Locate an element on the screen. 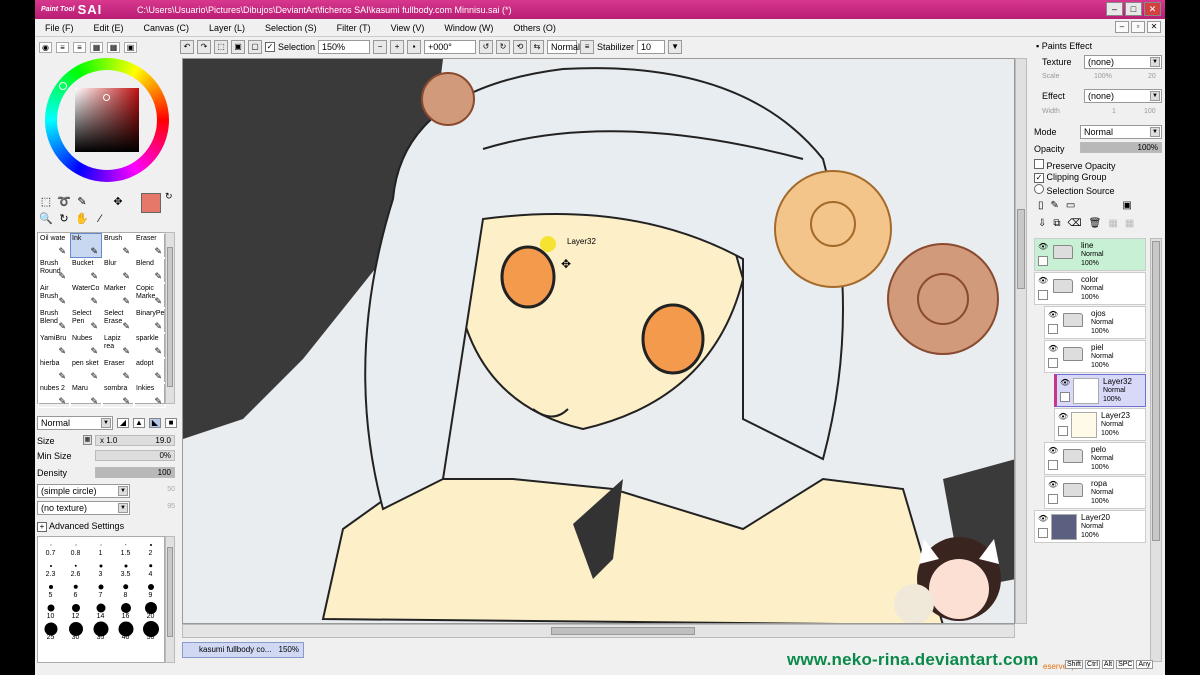 This screenshot has width=1200, height=675. menu-item-selection: Selection (S) is located at coordinates (291, 28).